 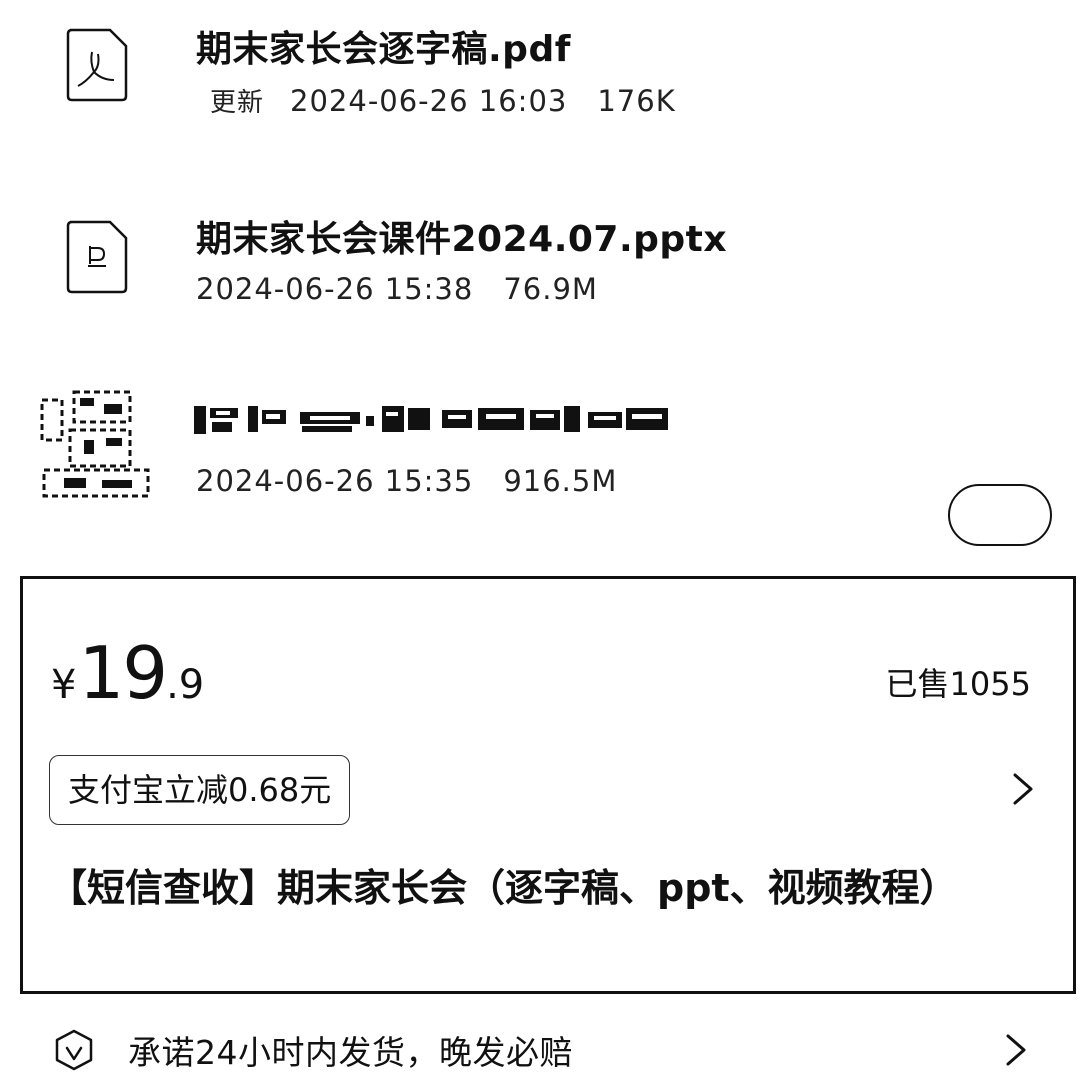 What do you see at coordinates (429, 101) in the screenshot?
I see `file-date: 2024-06-26 16:03` at bounding box center [429, 101].